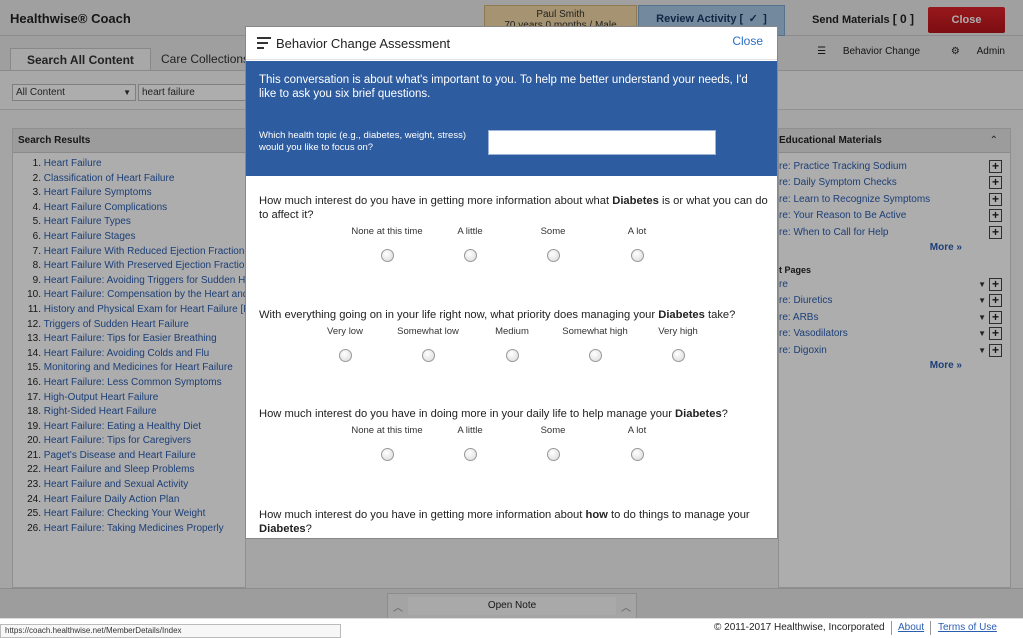  What do you see at coordinates (387, 443) in the screenshot?
I see `question-3-option: None at this time` at bounding box center [387, 443].